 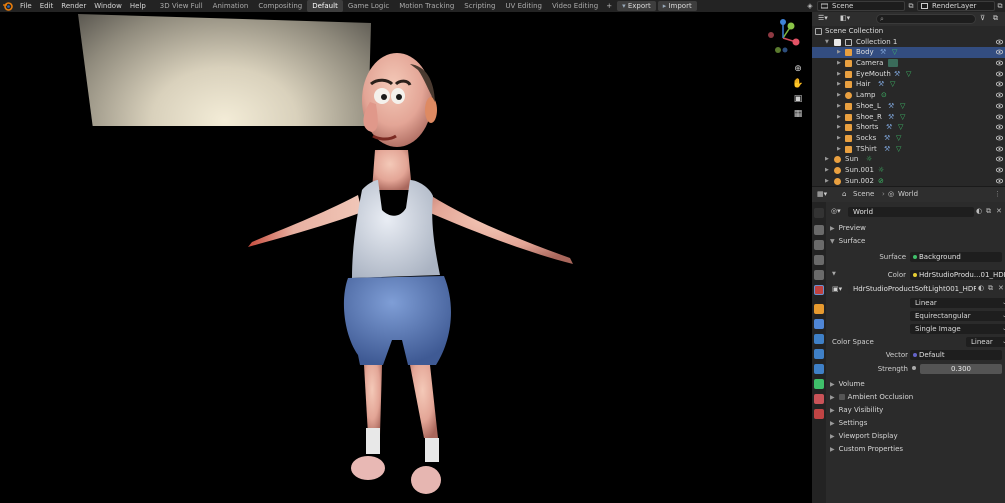 What do you see at coordinates (985, 342) in the screenshot?
I see `color-space-dropdown: Linear ⌄` at bounding box center [985, 342].